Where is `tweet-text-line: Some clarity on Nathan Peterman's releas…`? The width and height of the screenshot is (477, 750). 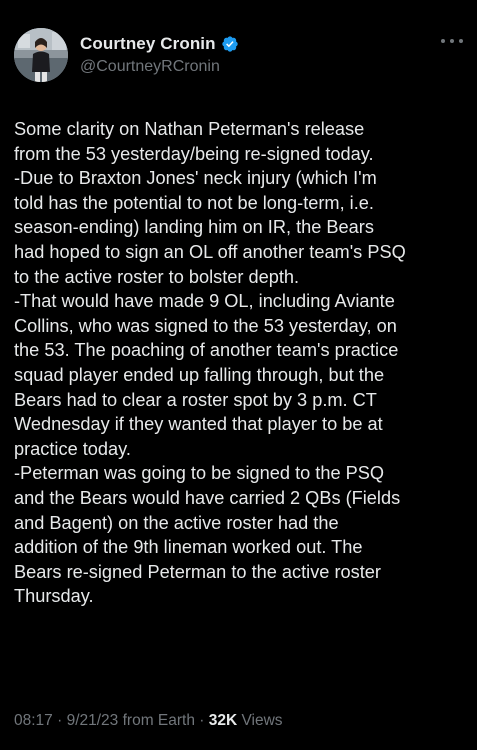
tweet-text-line: Some clarity on Nathan Peterman's releas… is located at coordinates (189, 129).